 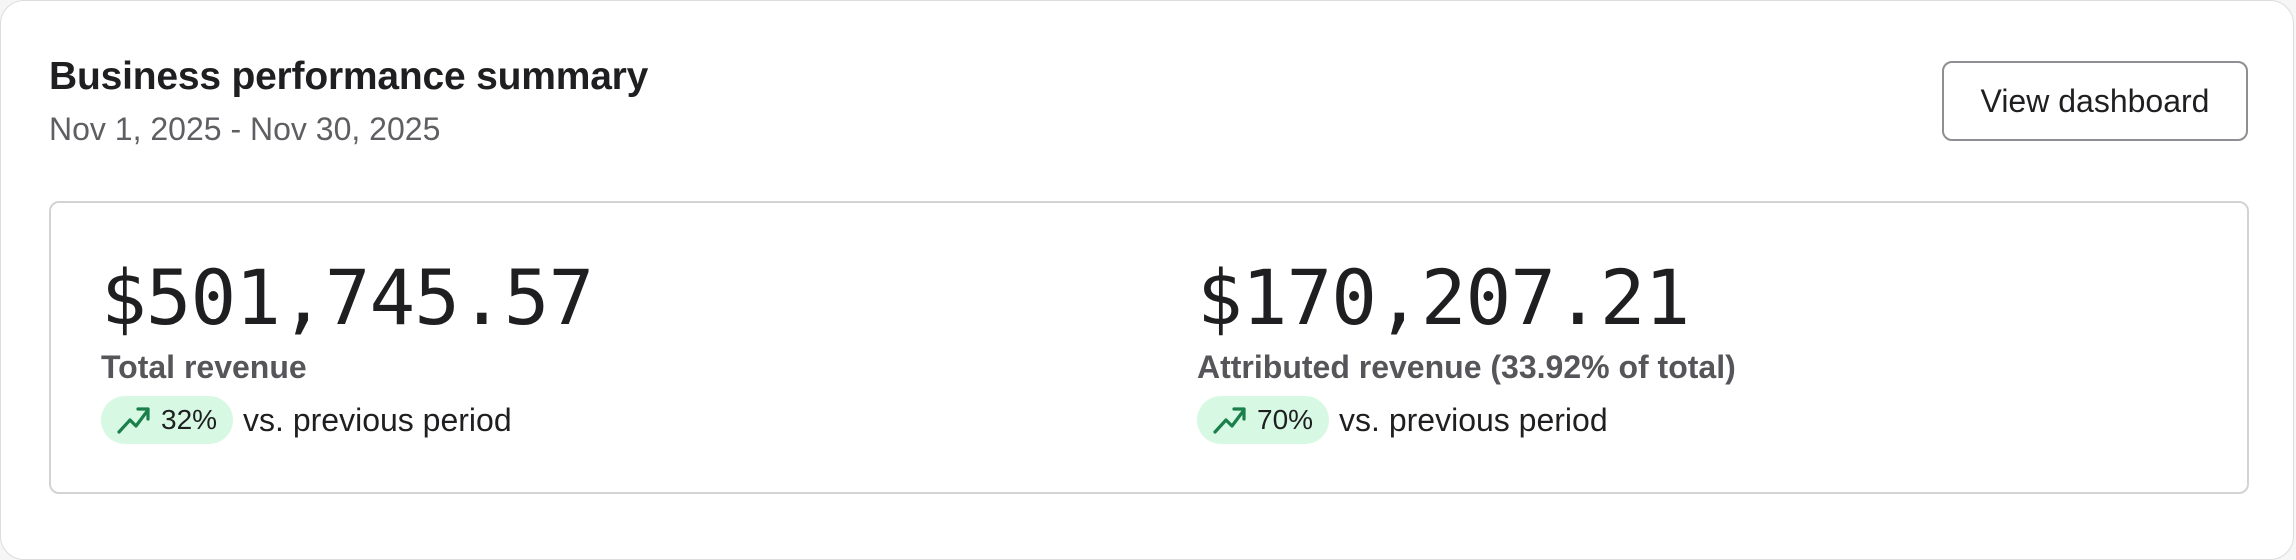 I want to click on trend-badge: 70%, so click(x=1263, y=420).